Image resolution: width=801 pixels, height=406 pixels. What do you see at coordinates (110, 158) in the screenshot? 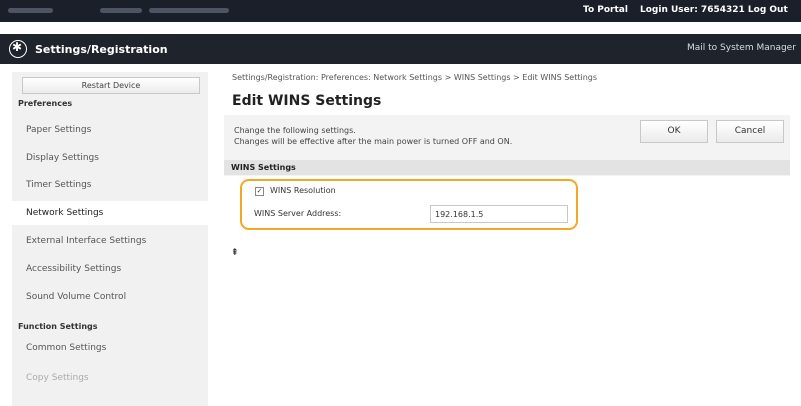
I see `sidebar-item-display-settings: Display Settings` at bounding box center [110, 158].